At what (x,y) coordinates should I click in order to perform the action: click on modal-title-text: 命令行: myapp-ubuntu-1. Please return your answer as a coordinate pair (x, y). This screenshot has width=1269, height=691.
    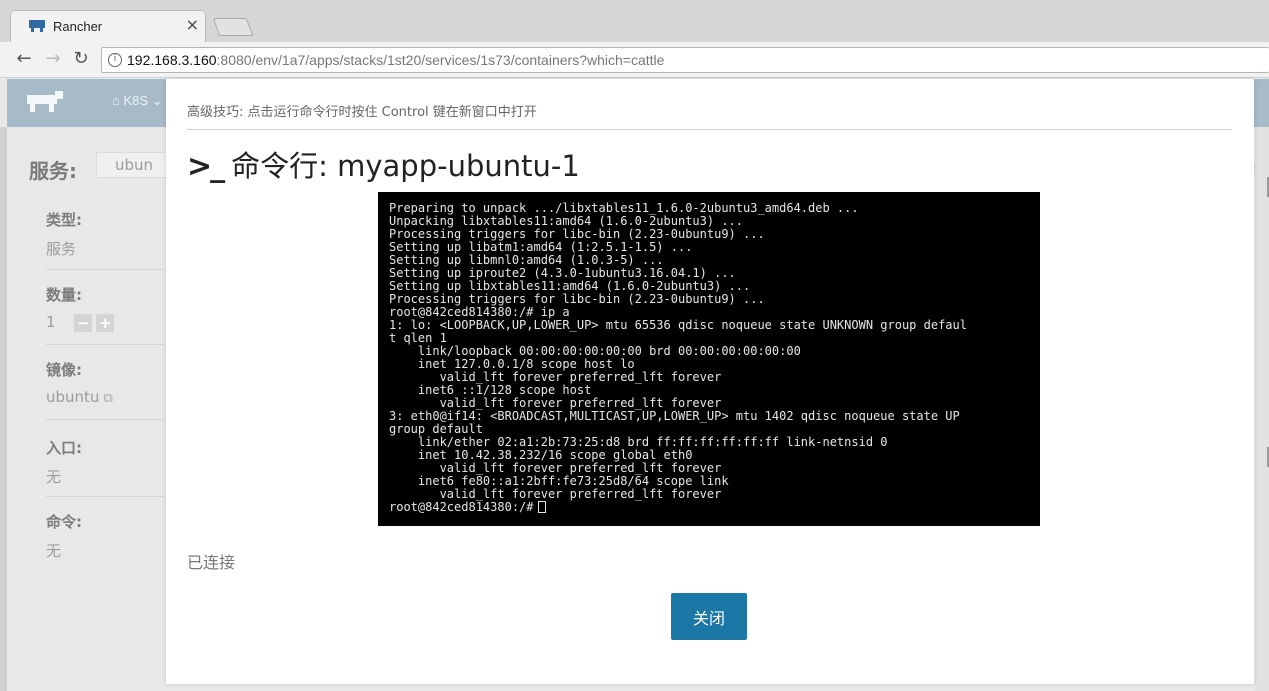
    Looking at the image, I should click on (405, 166).